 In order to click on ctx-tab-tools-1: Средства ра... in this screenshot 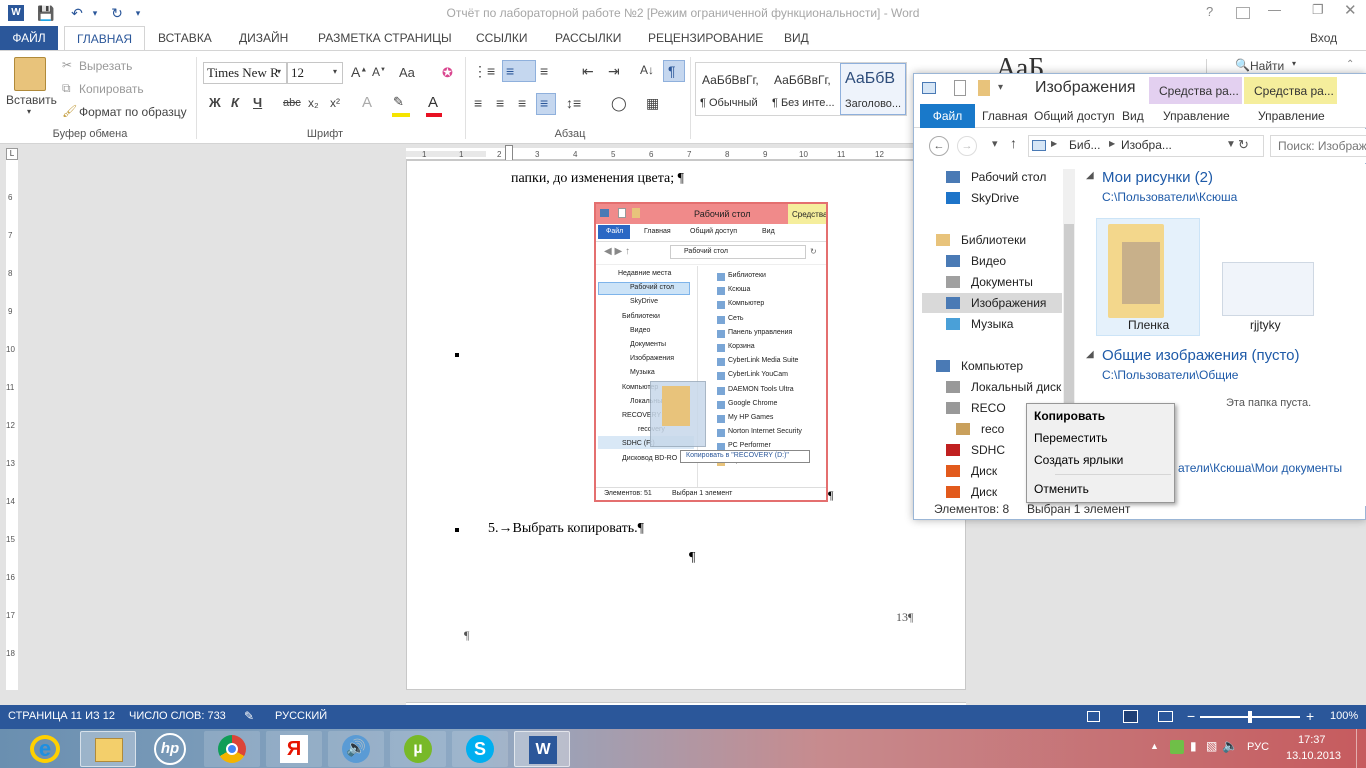, I will do `click(1195, 91)`.